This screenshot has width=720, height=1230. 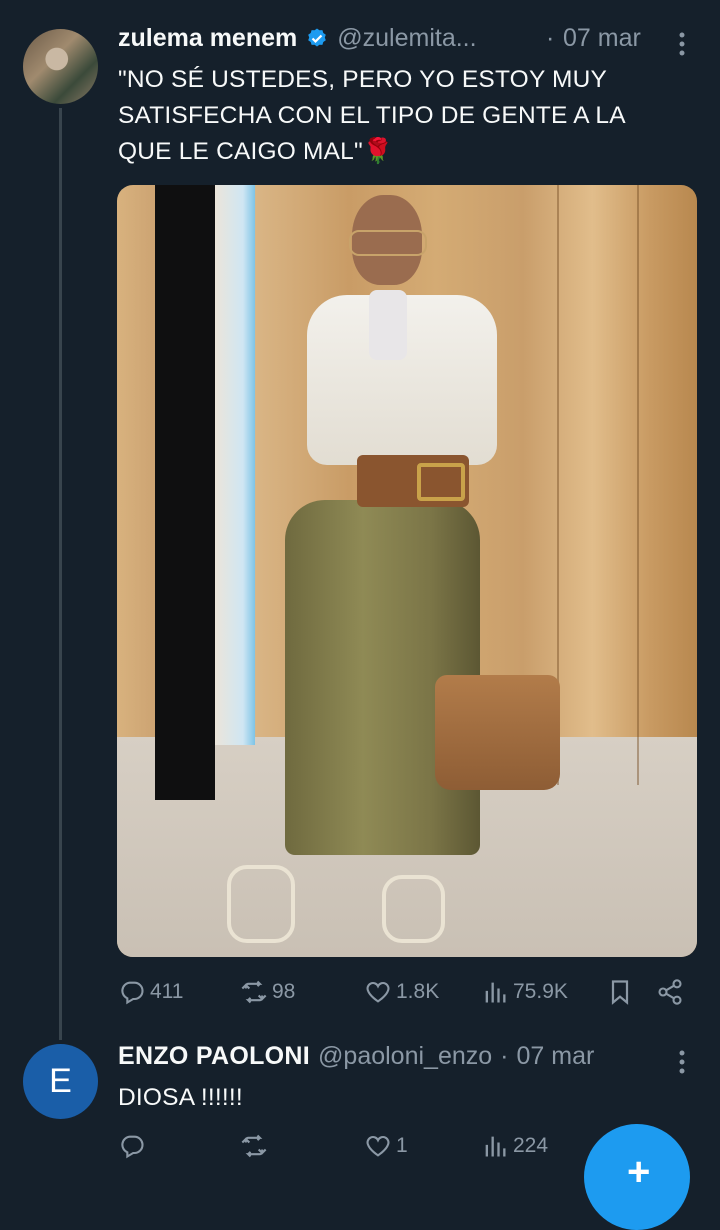 I want to click on share-button, so click(x=670, y=992).